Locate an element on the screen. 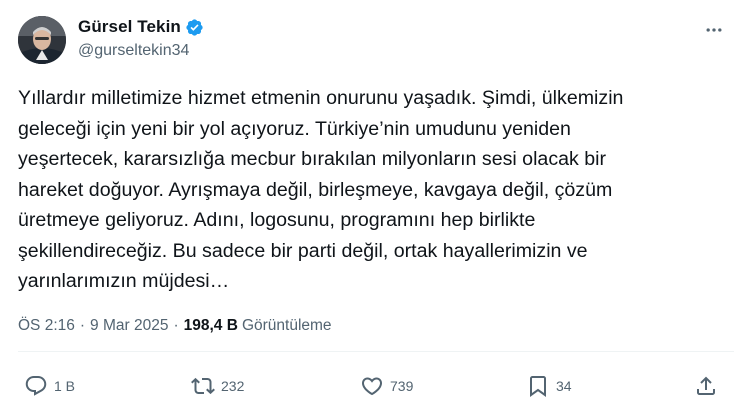  avatar is located at coordinates (42, 40).